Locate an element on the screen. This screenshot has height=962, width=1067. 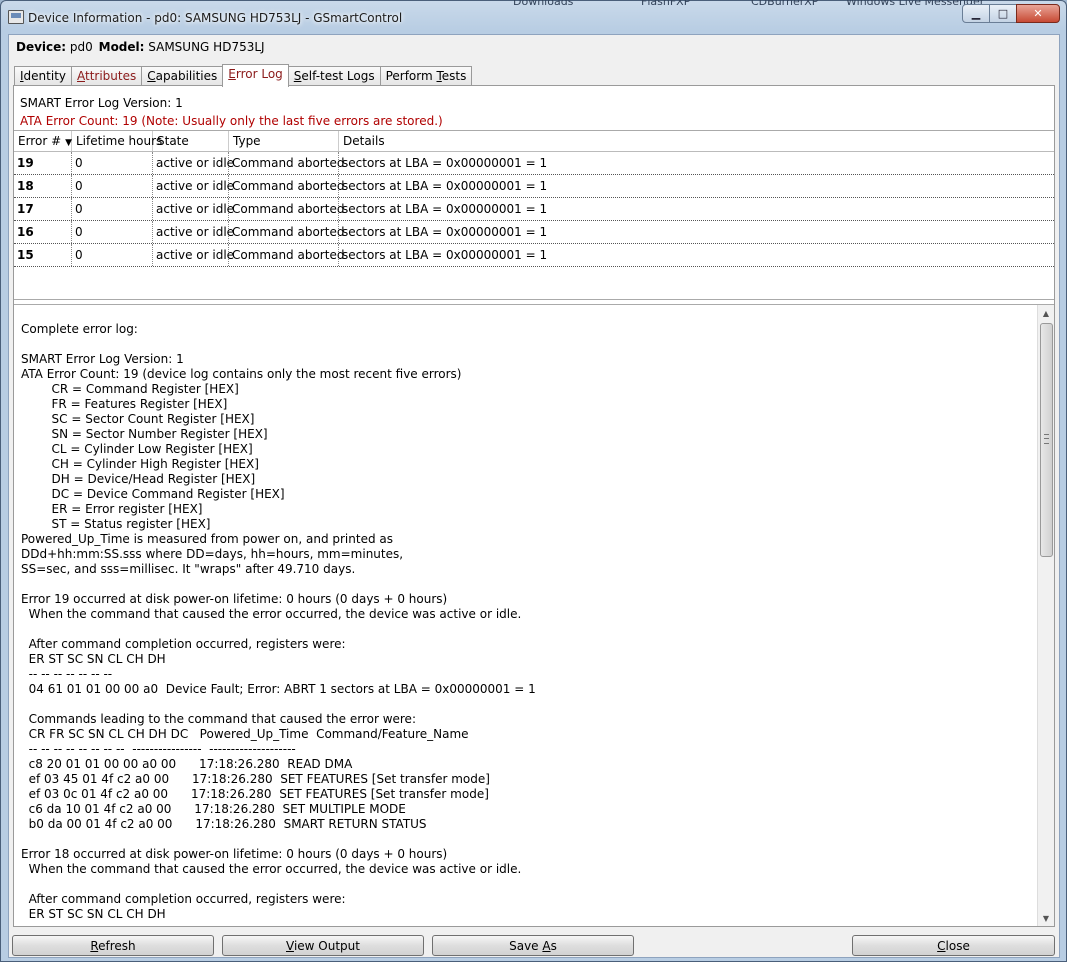
button-mnemonic: C is located at coordinates (941, 946).